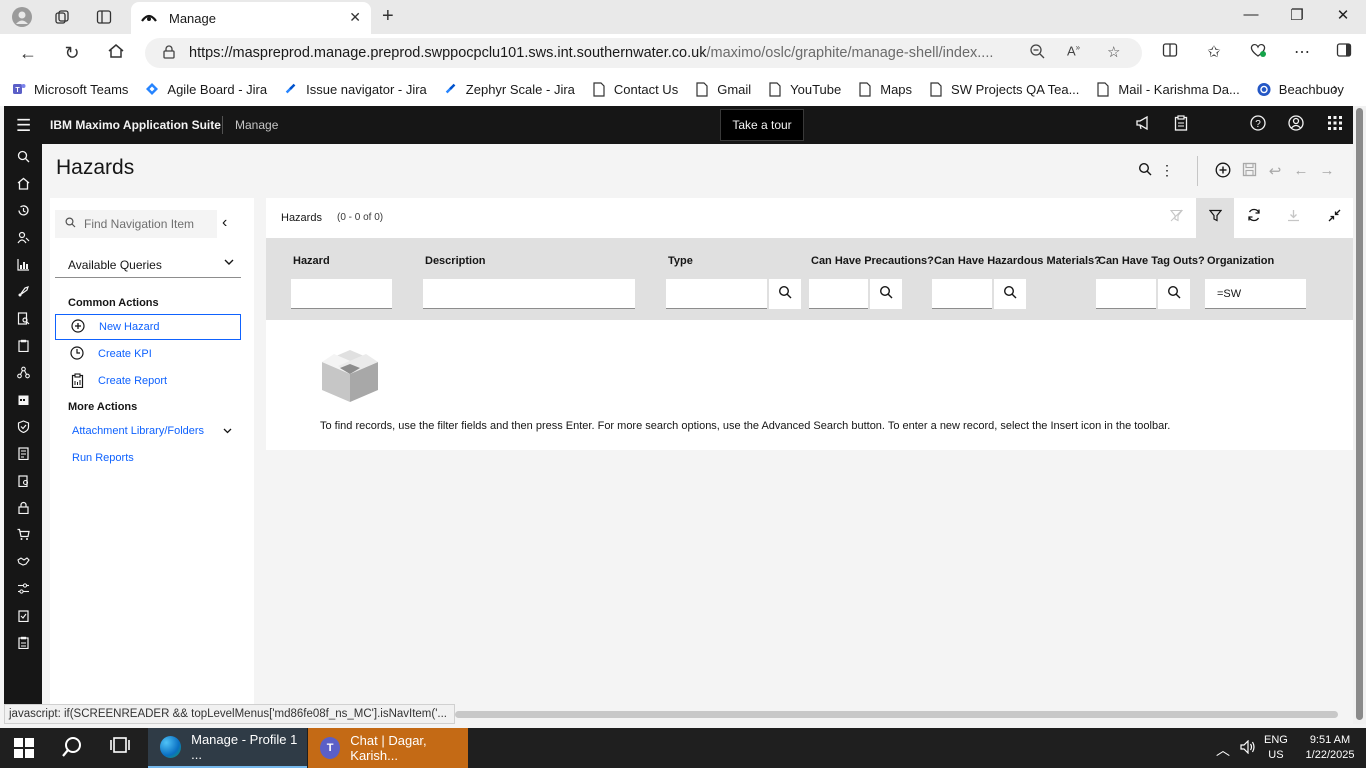 The width and height of the screenshot is (1366, 768). Describe the element at coordinates (388, 16) in the screenshot. I see `new-tab-icon: +` at that location.